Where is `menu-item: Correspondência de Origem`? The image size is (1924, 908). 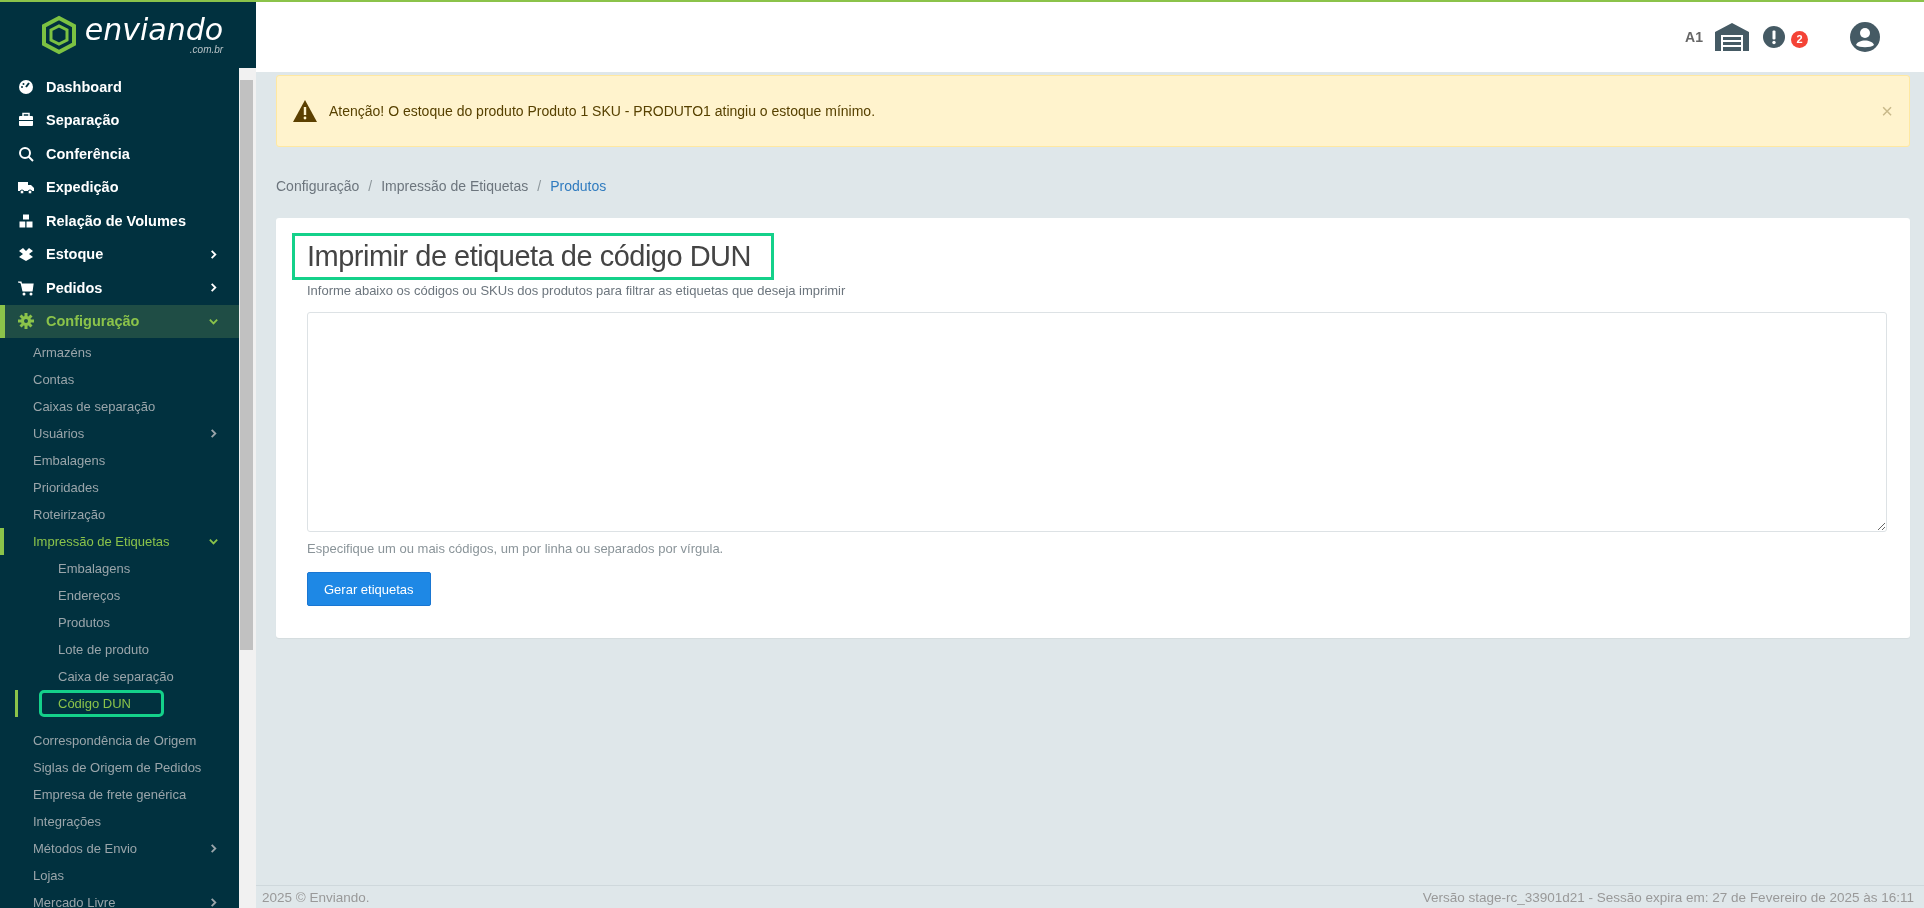 menu-item: Correspondência de Origem is located at coordinates (119, 740).